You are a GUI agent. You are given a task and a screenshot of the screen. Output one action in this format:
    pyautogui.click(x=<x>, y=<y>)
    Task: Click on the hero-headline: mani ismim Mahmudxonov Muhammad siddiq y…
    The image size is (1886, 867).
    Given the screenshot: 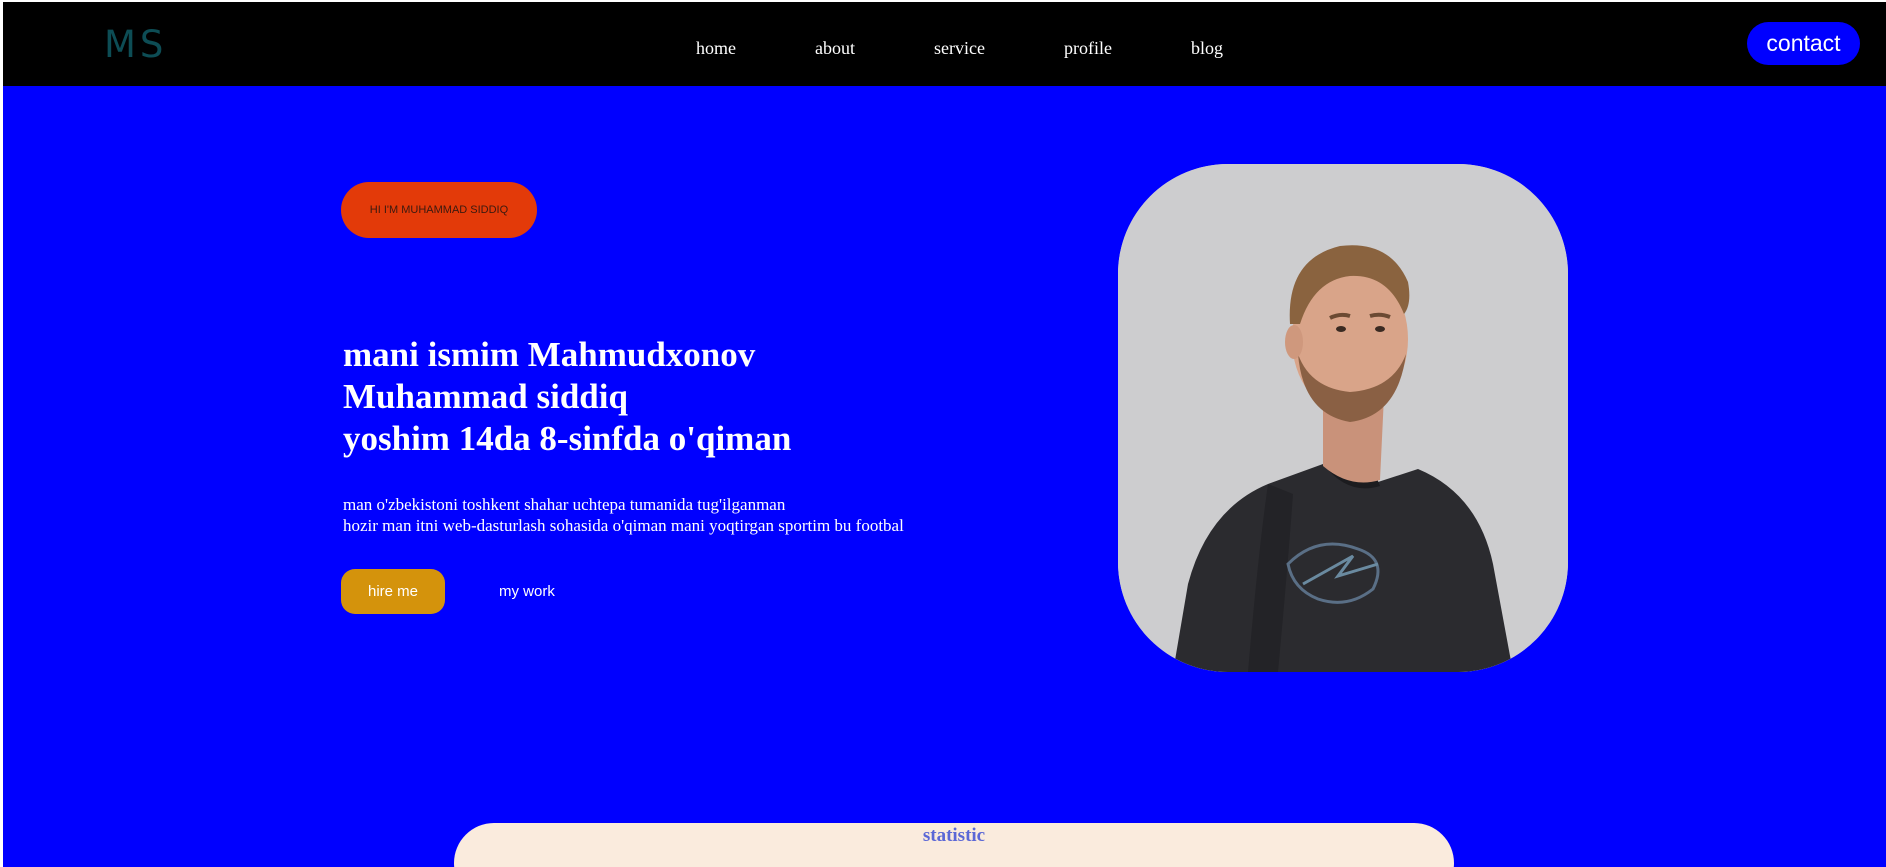 What is the action you would take?
    pyautogui.click(x=567, y=397)
    